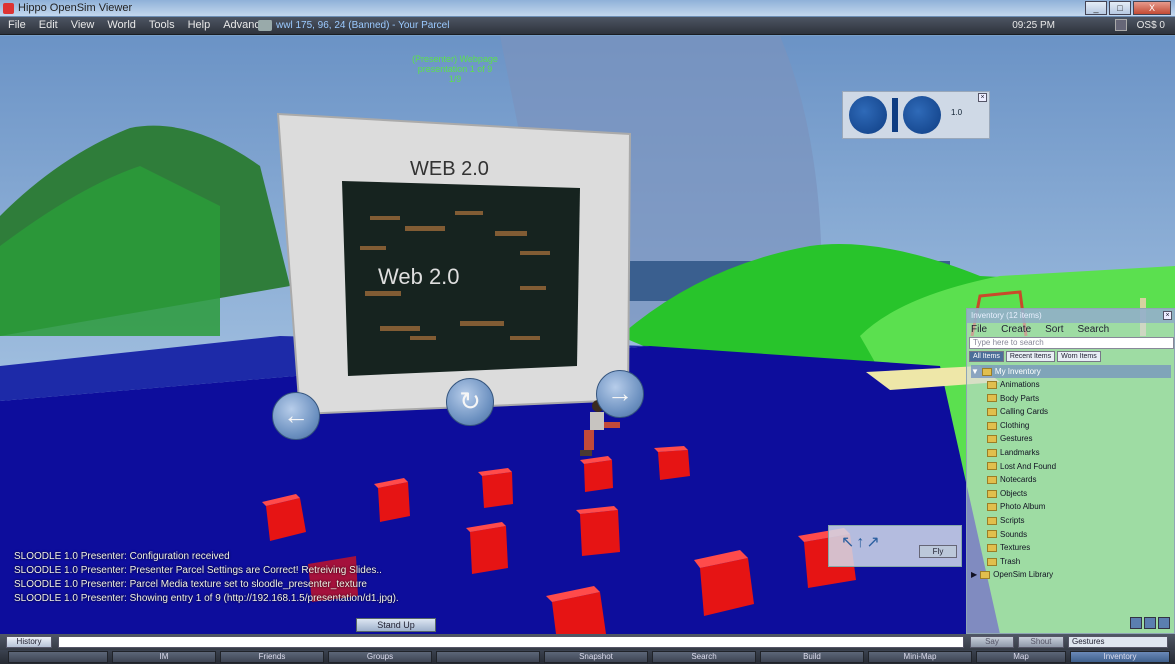 The image size is (1175, 664). What do you see at coordinates (1018, 480) in the screenshot?
I see `tree-label: Notecards` at bounding box center [1018, 480].